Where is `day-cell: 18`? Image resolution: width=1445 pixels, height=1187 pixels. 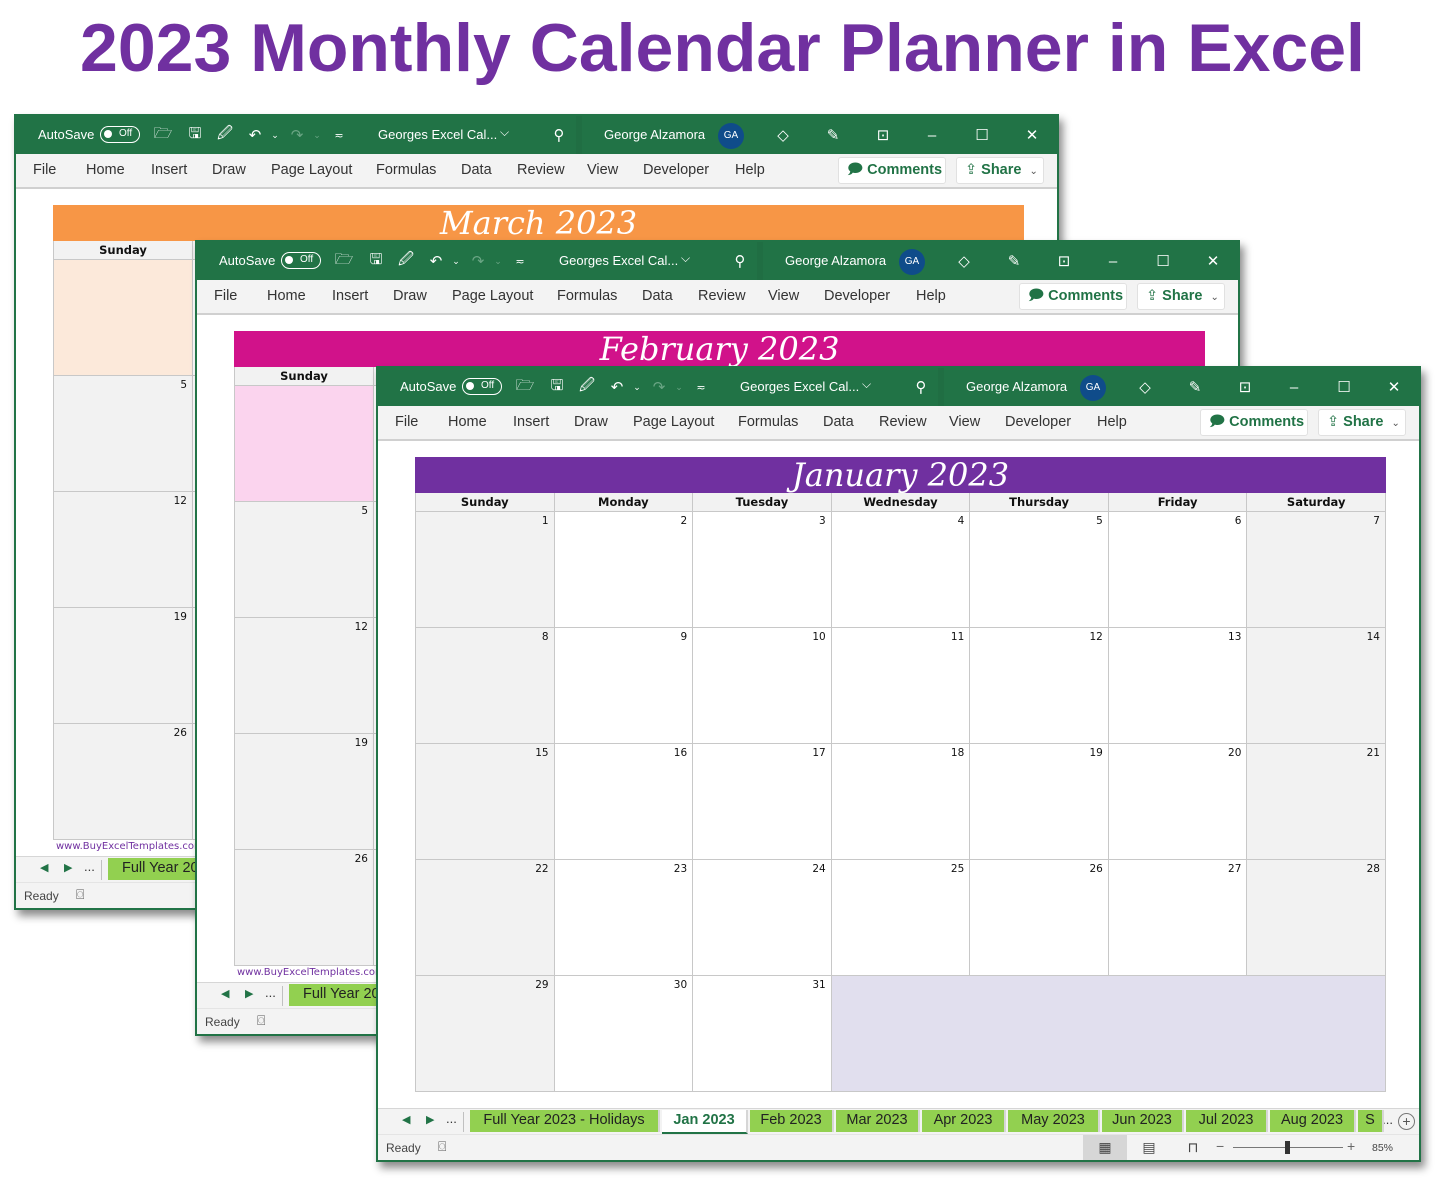
day-cell: 18 is located at coordinates (901, 802).